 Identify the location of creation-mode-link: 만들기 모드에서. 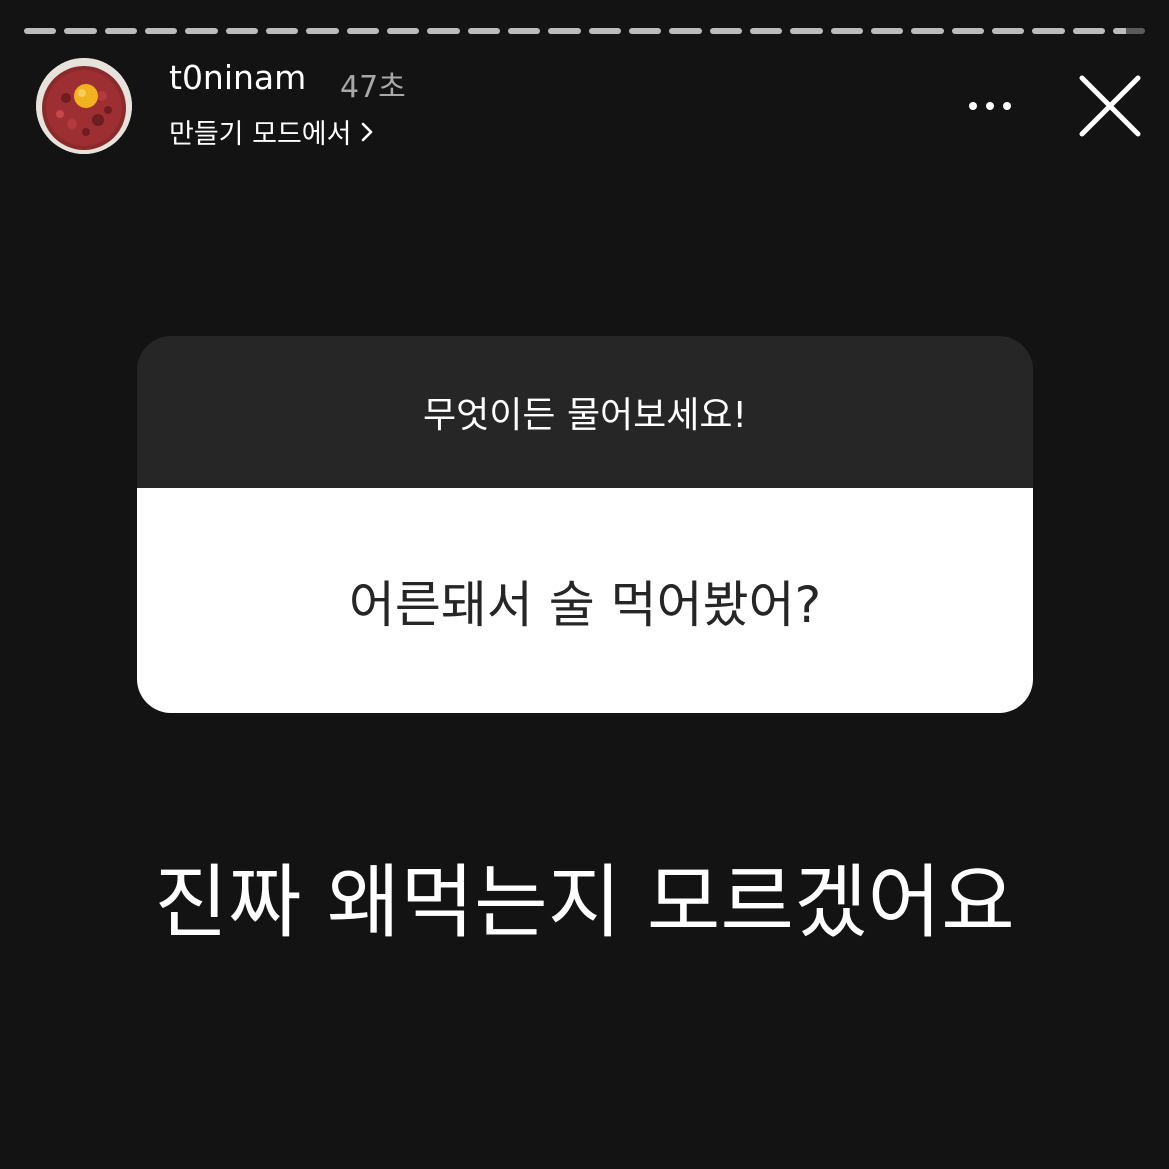
(272, 131).